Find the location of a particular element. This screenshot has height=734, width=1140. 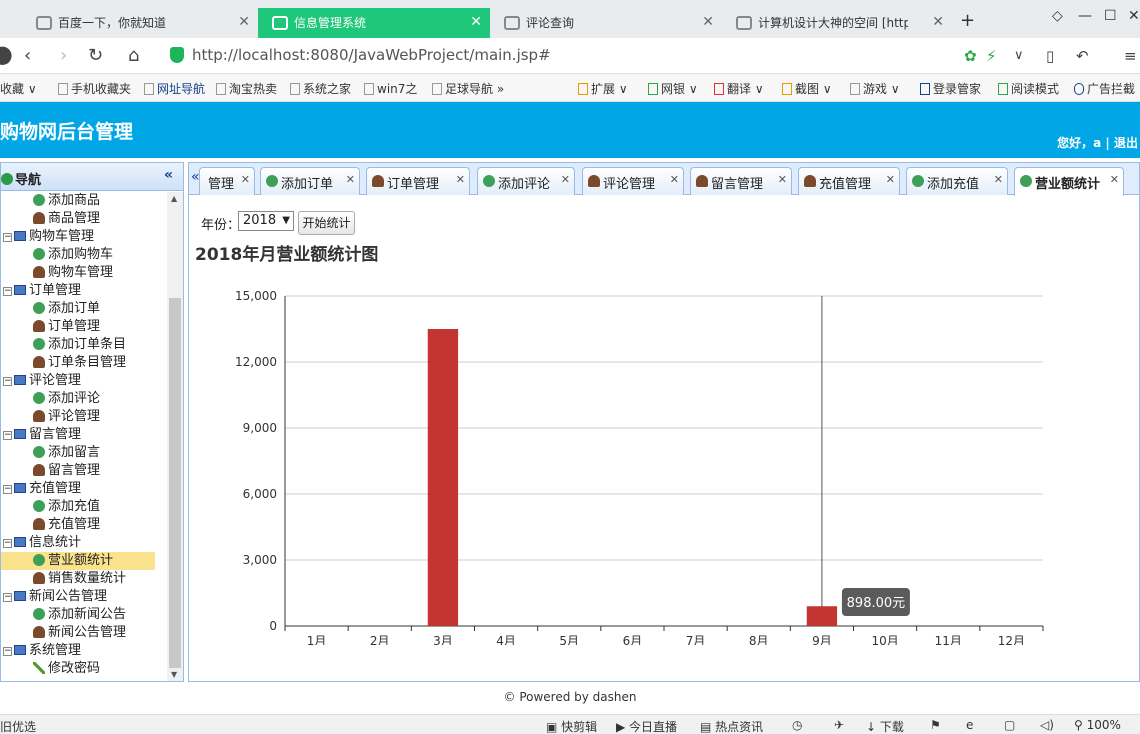

year-select: 2018 ▼ is located at coordinates (266, 221).